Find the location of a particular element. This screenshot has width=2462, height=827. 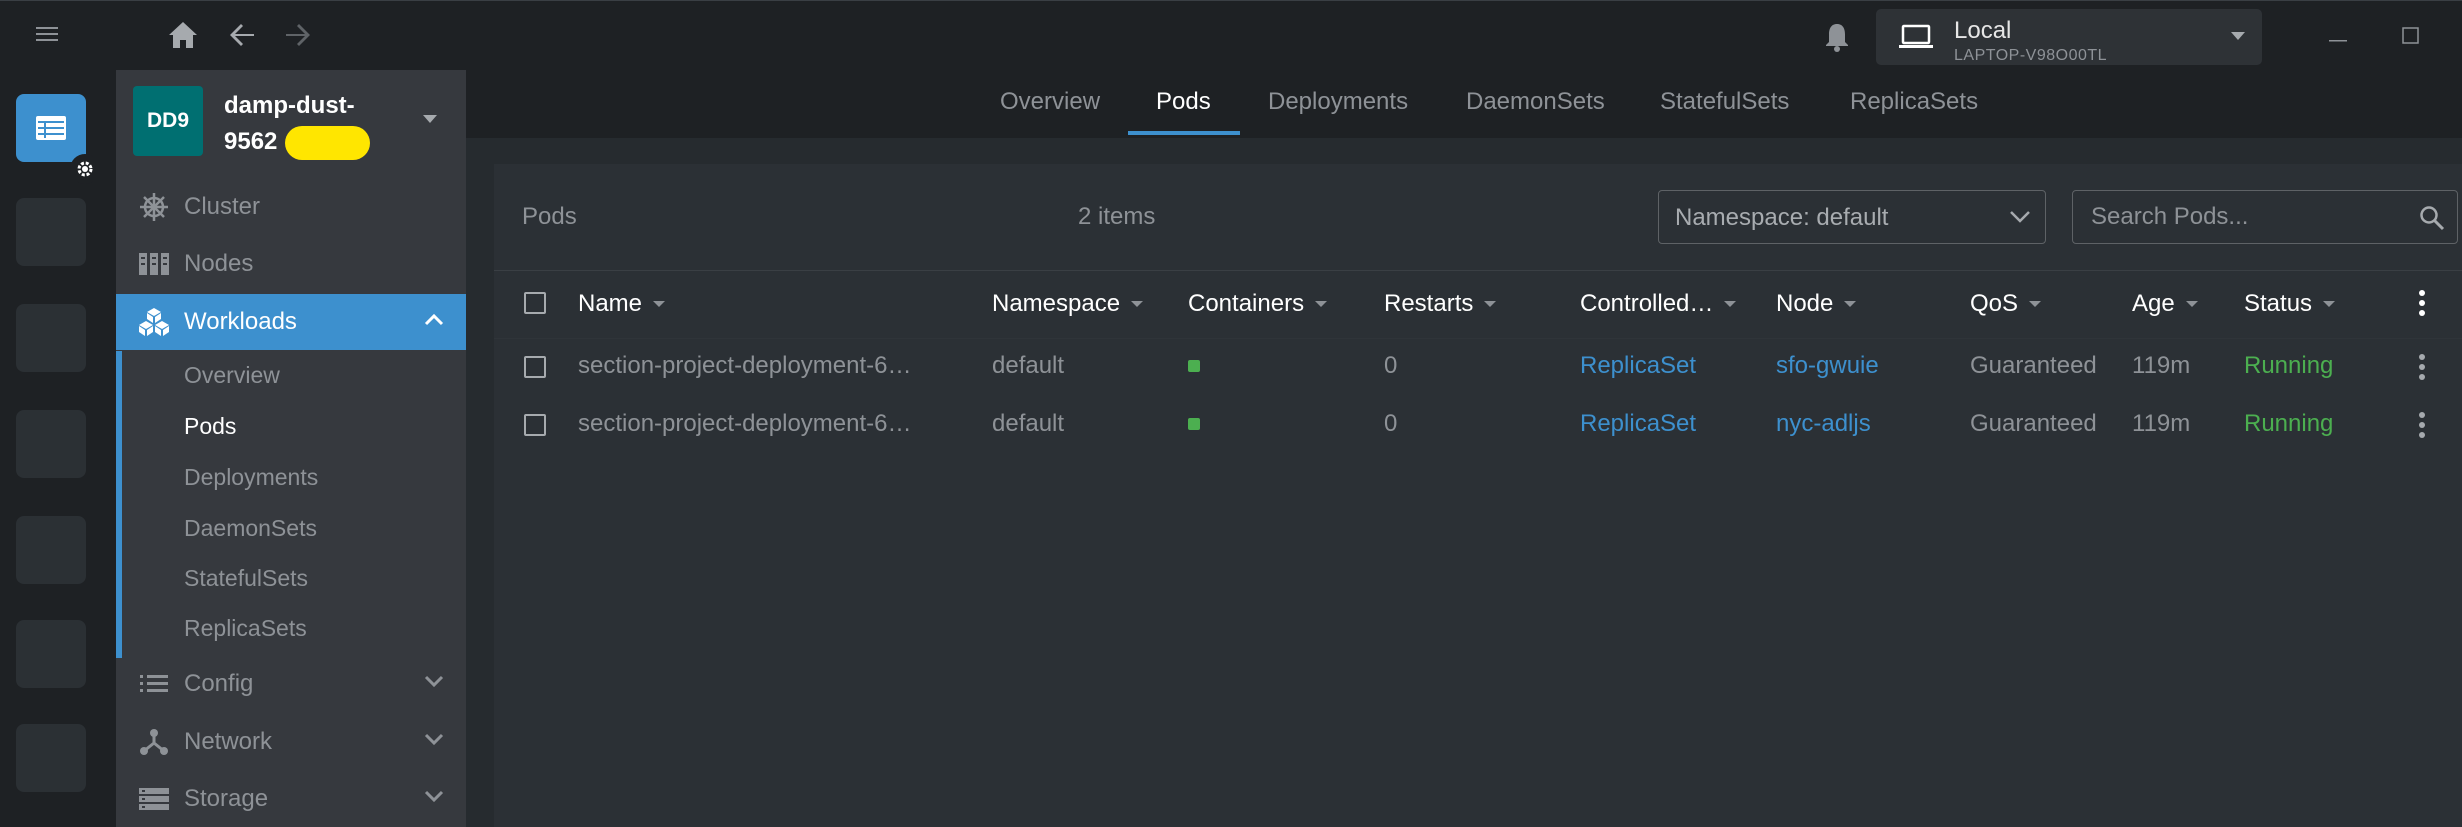

active-tab-indicator is located at coordinates (1184, 133).